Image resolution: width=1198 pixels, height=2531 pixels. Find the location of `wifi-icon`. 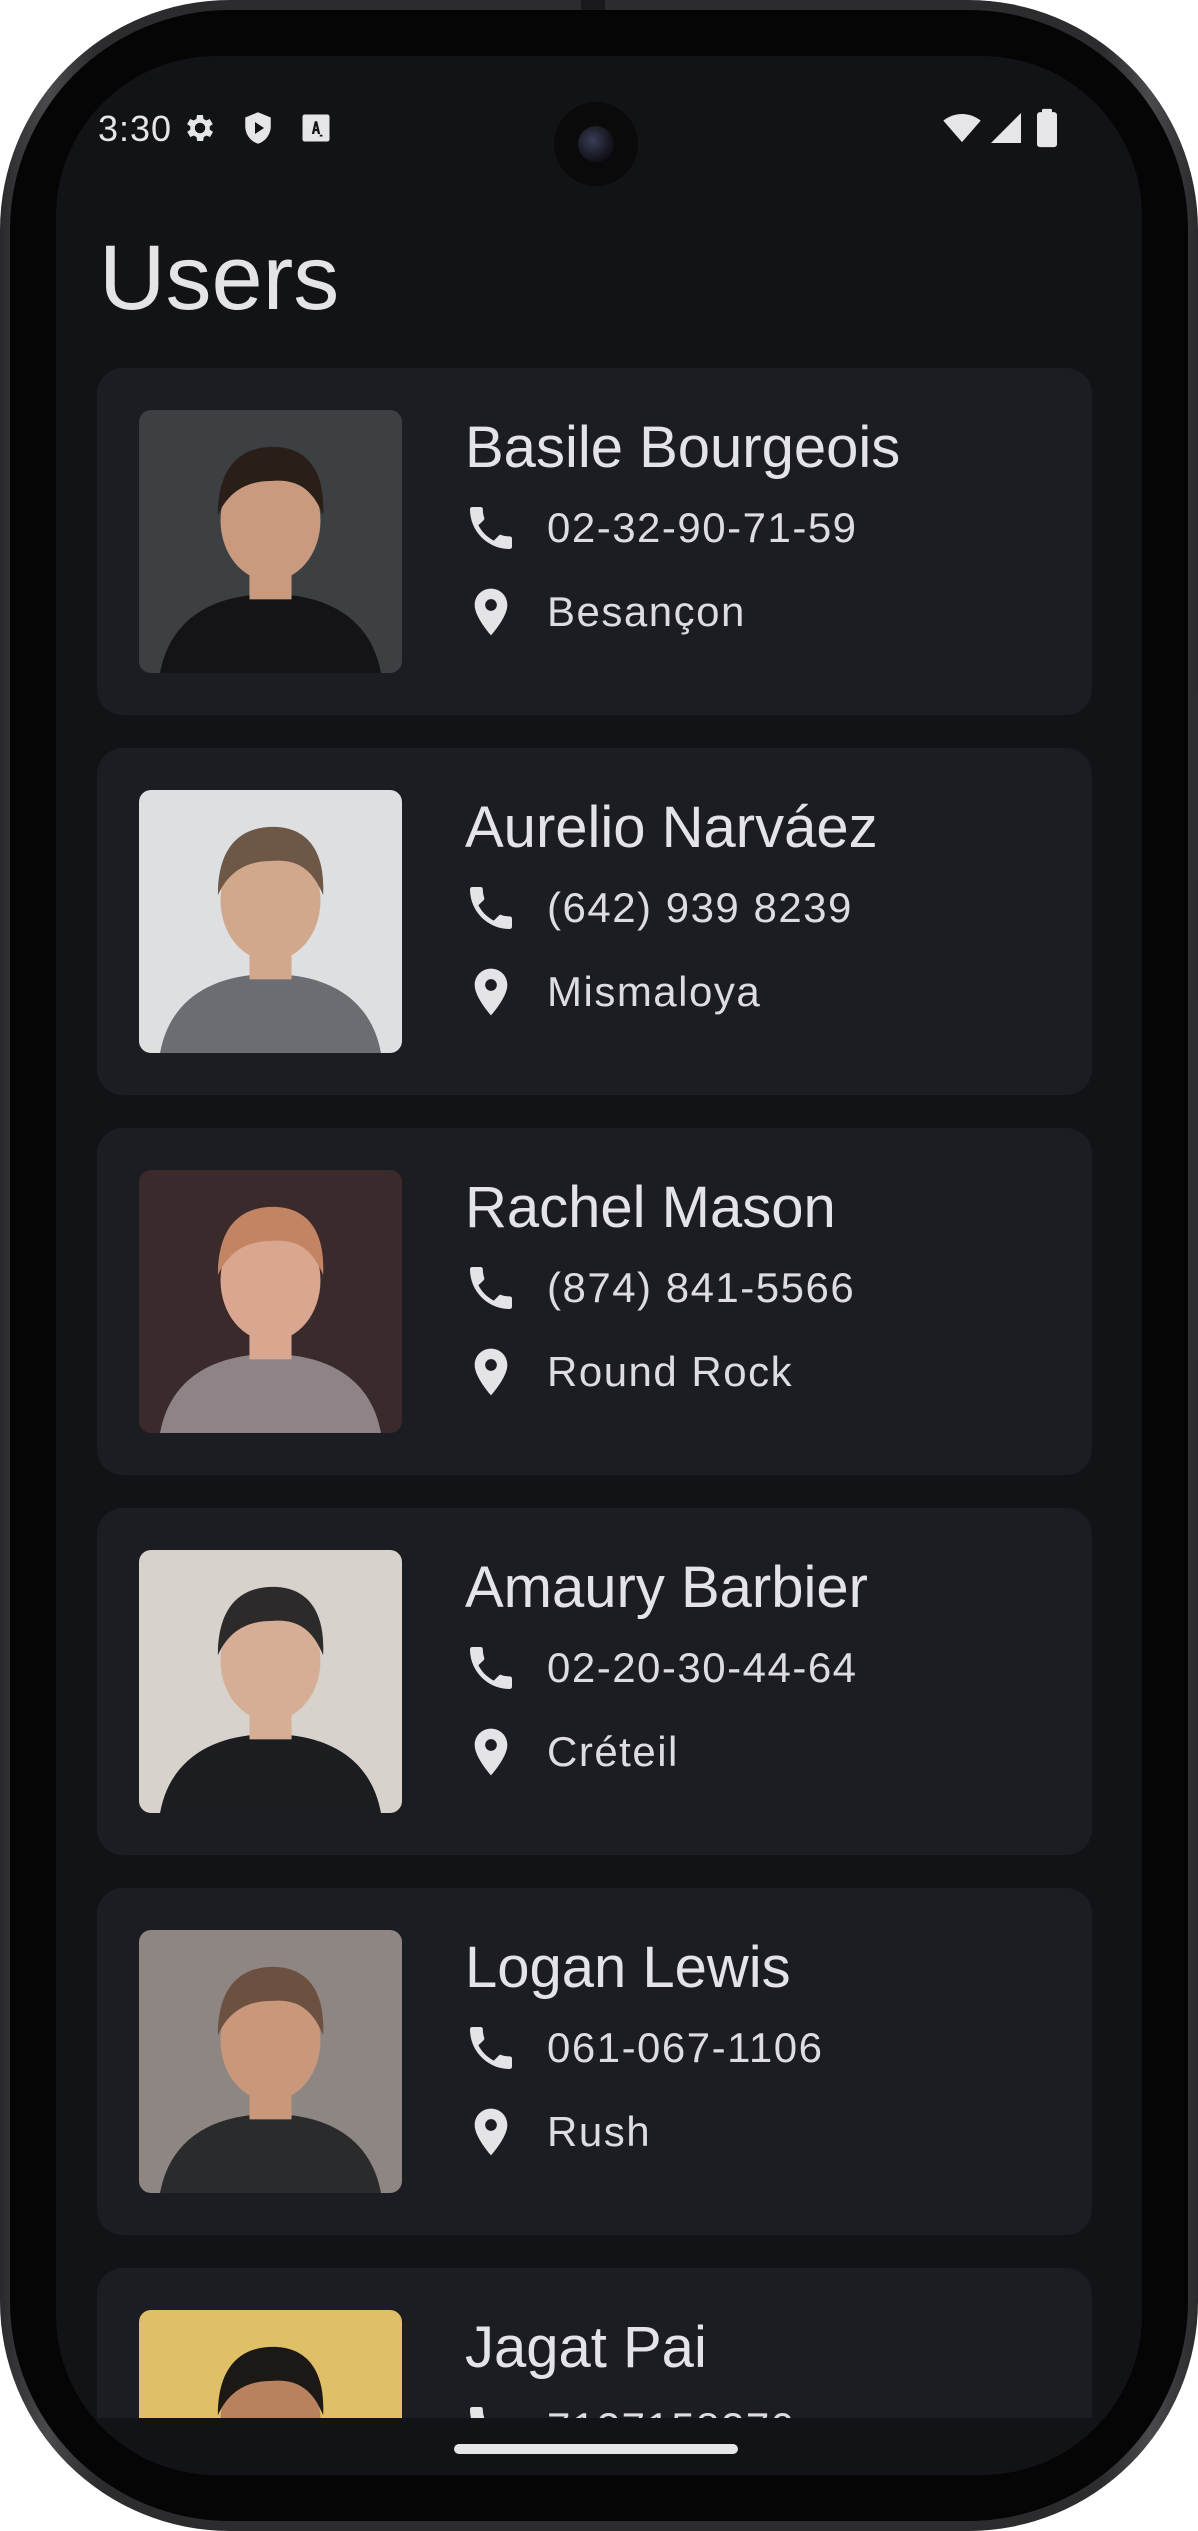

wifi-icon is located at coordinates (962, 128).